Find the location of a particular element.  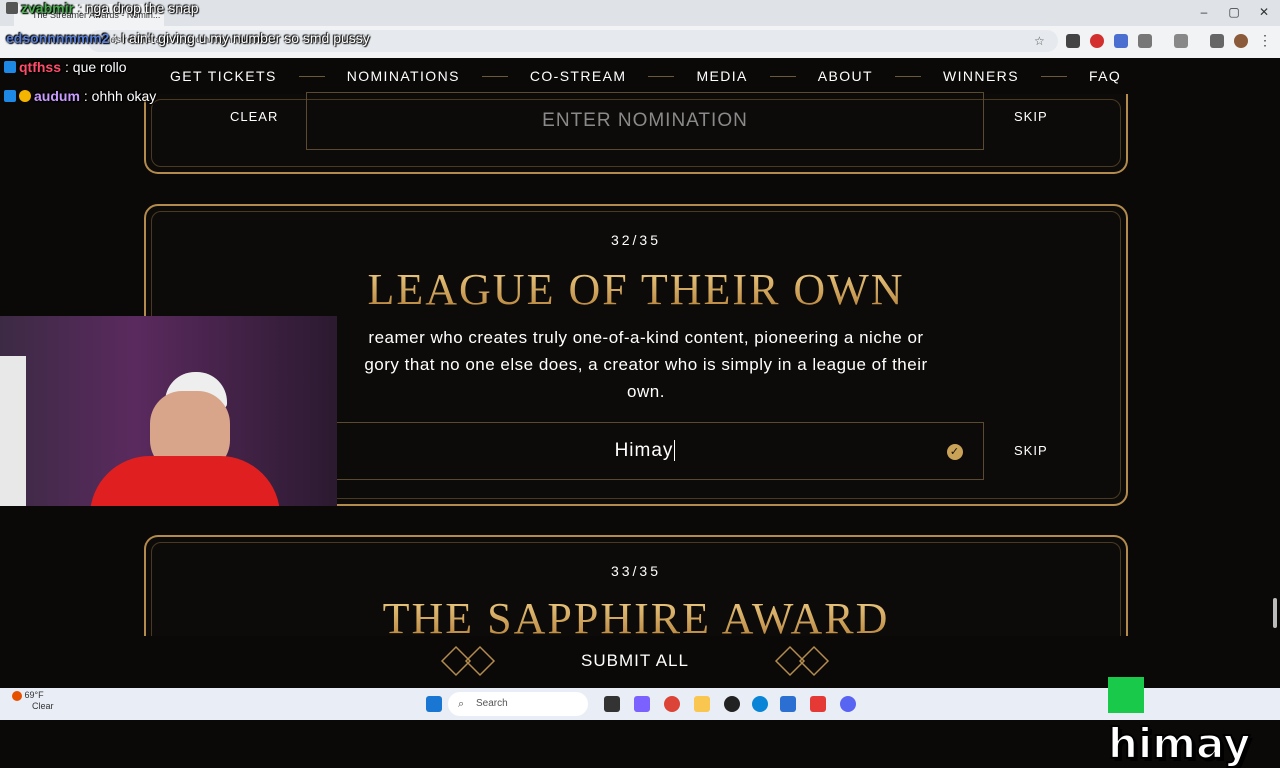

search-icon: ⌕ is located at coordinates (461, 704).